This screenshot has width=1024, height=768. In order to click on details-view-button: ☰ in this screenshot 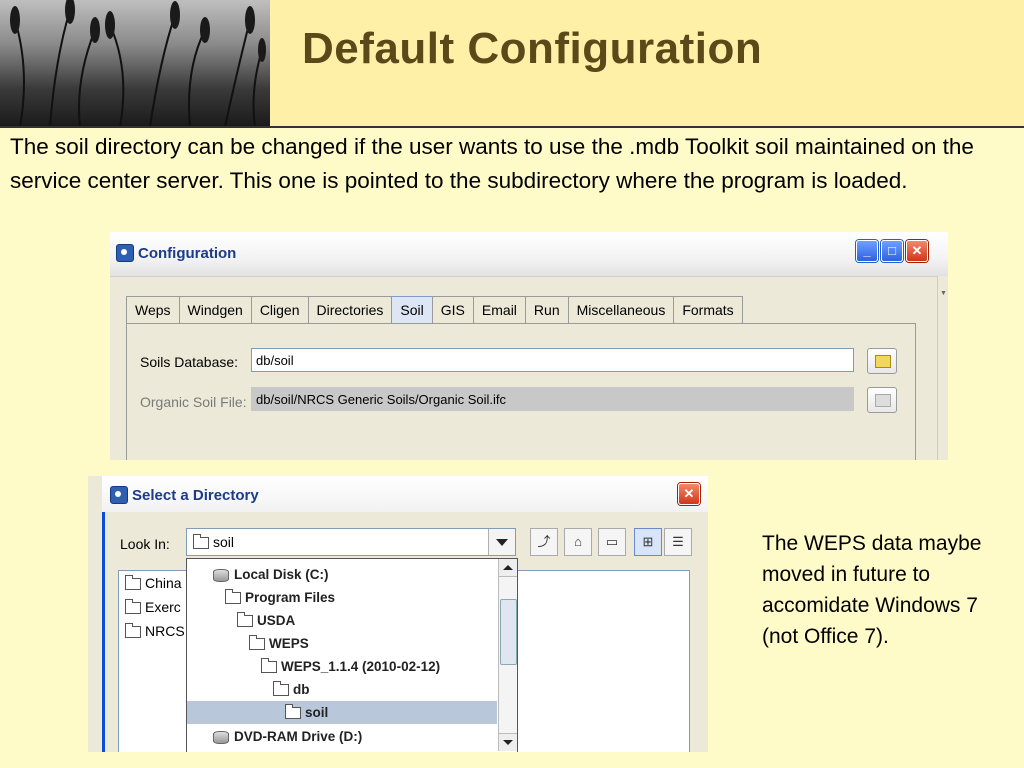, I will do `click(678, 542)`.